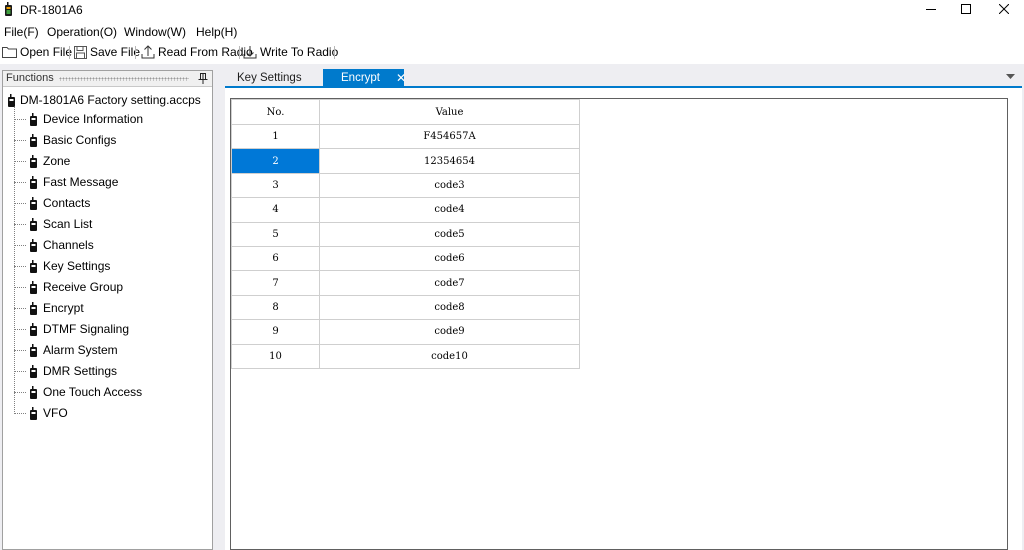 Image resolution: width=1024 pixels, height=550 pixels. I want to click on tree-item-channels: Channels, so click(54, 245).